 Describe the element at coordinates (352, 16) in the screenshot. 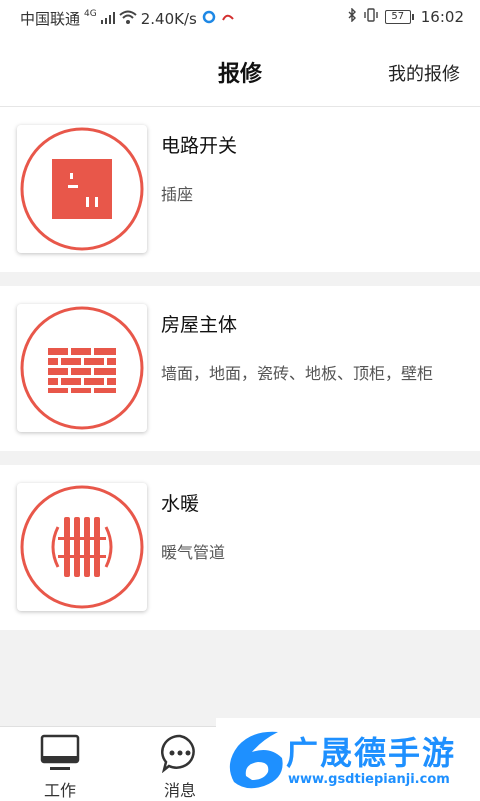

I see `bluetooth-icon` at that location.